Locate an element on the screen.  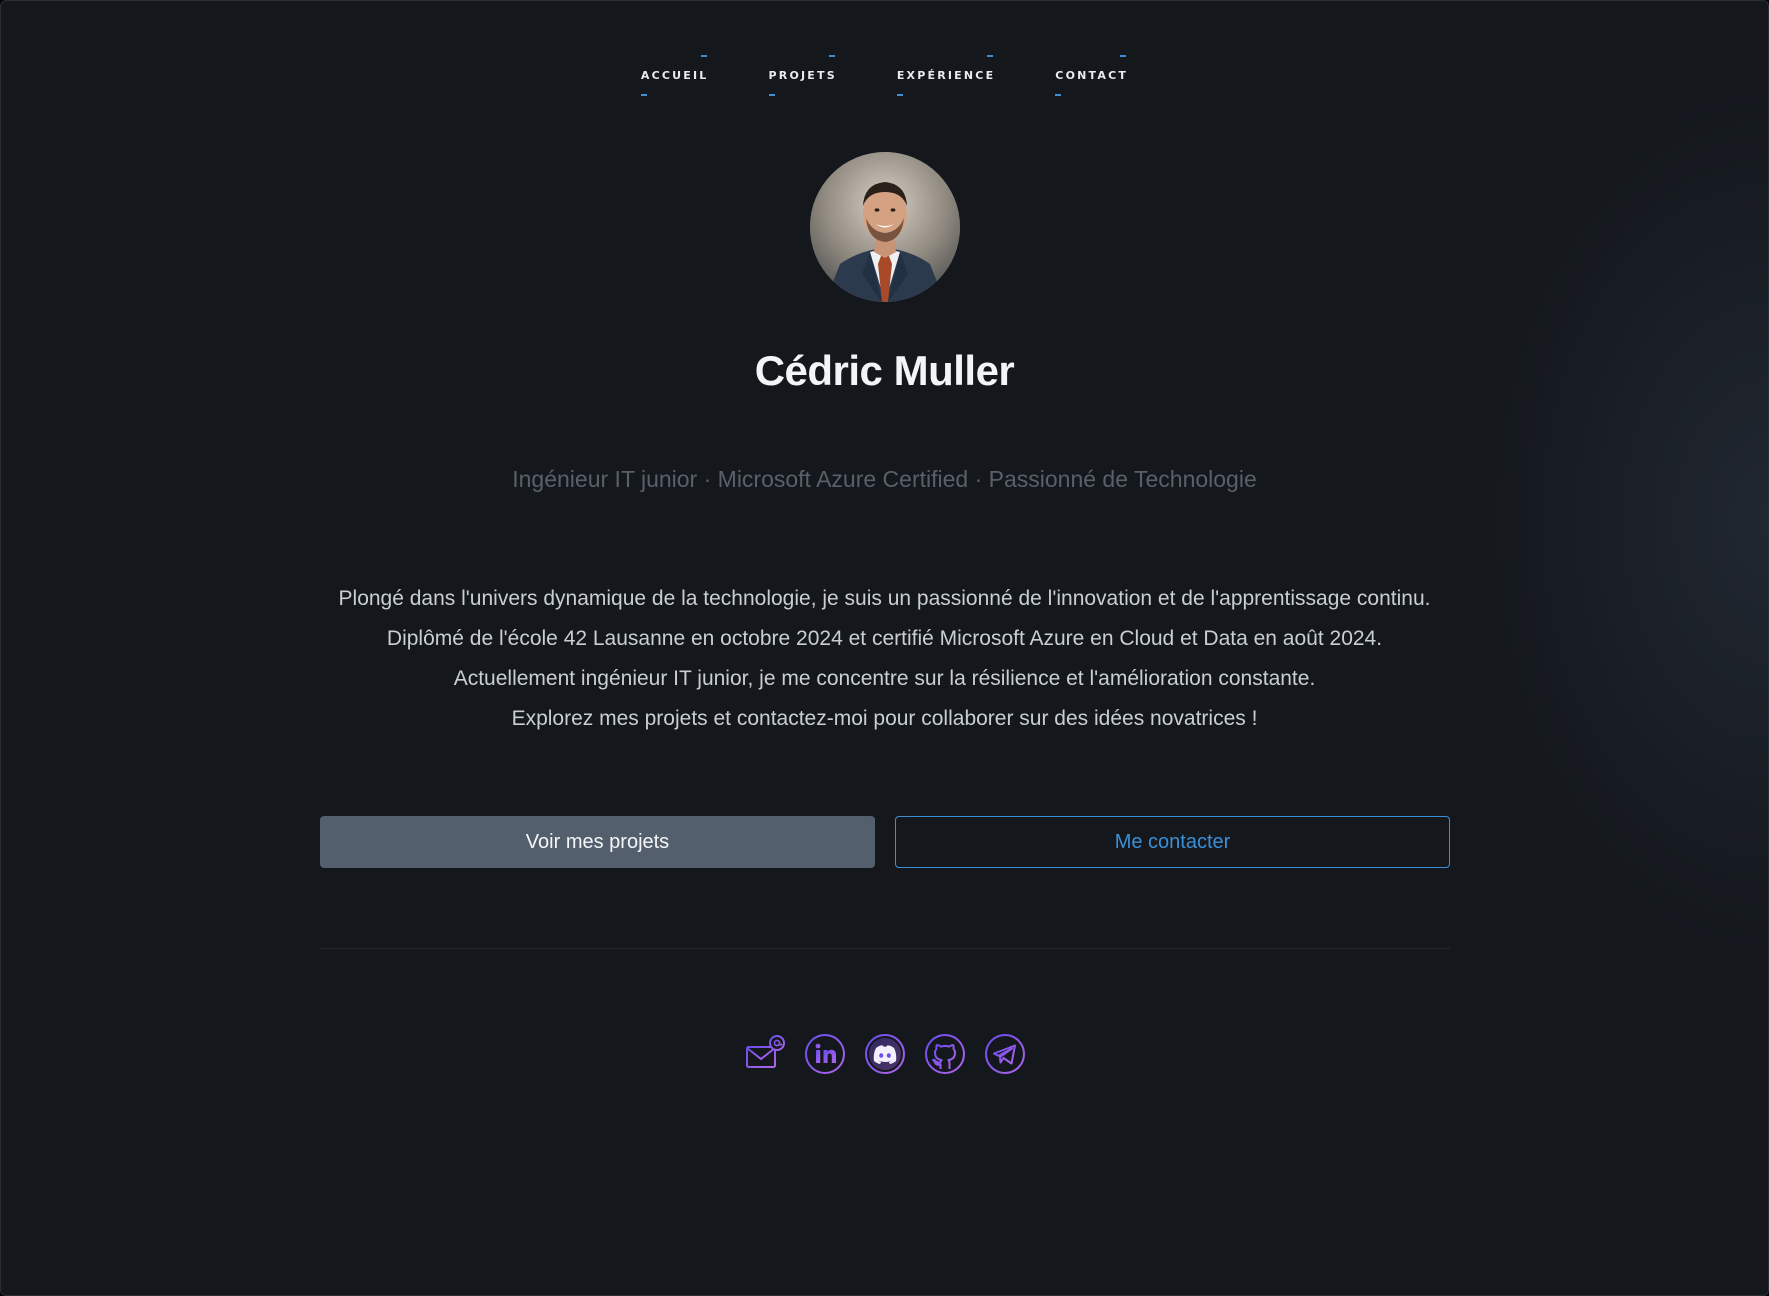
nav-item-label: CONTACT is located at coordinates (1092, 75).